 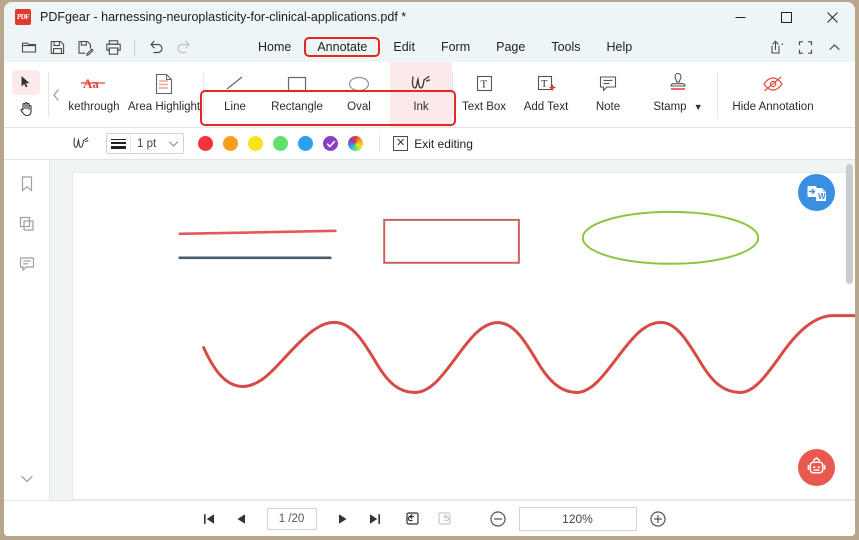 What do you see at coordinates (359, 107) in the screenshot?
I see `oval-tool-label: Oval` at bounding box center [359, 107].